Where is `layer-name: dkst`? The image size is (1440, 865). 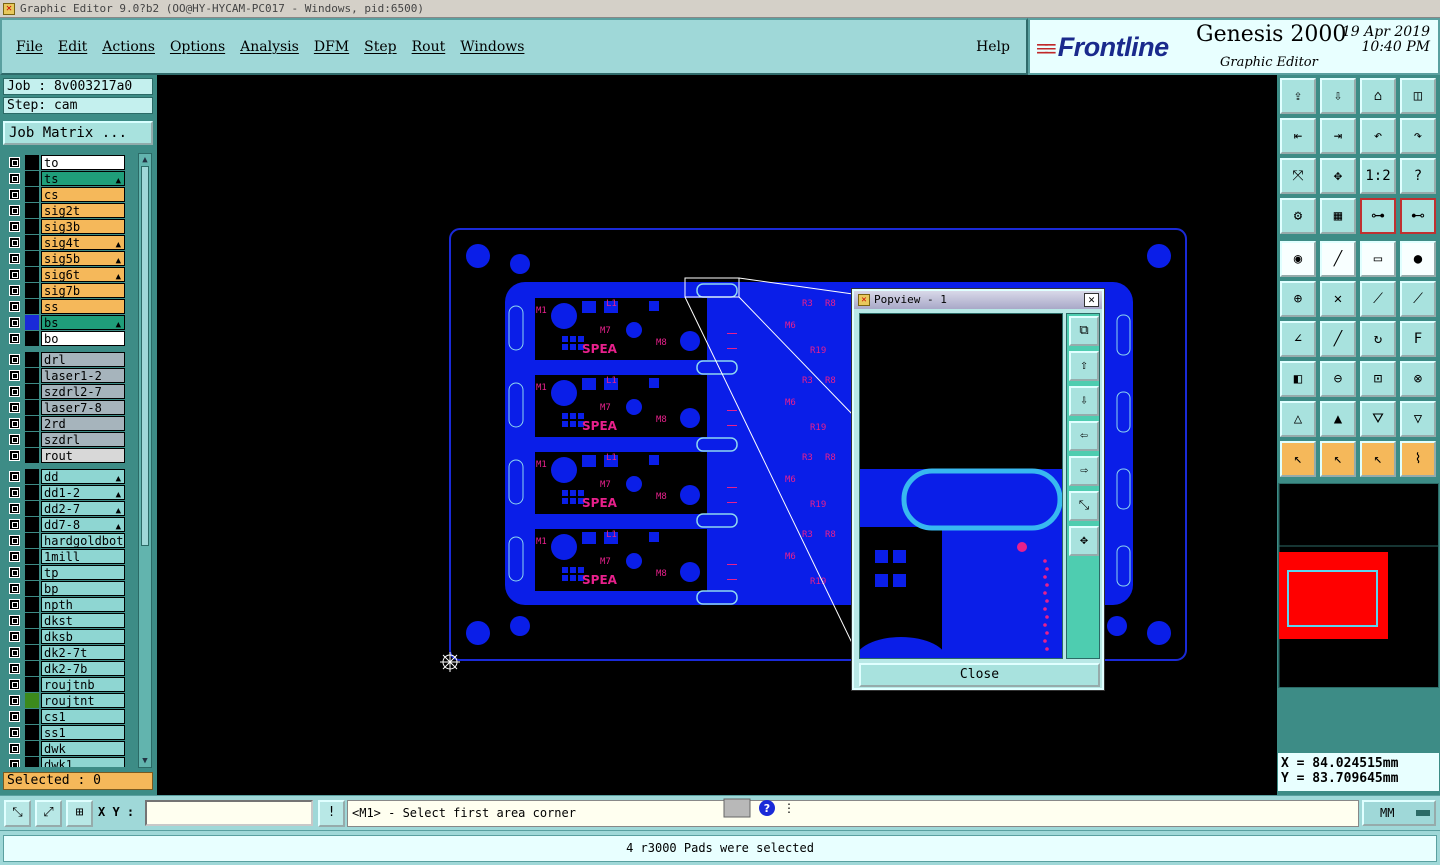 layer-name: dkst is located at coordinates (83, 620).